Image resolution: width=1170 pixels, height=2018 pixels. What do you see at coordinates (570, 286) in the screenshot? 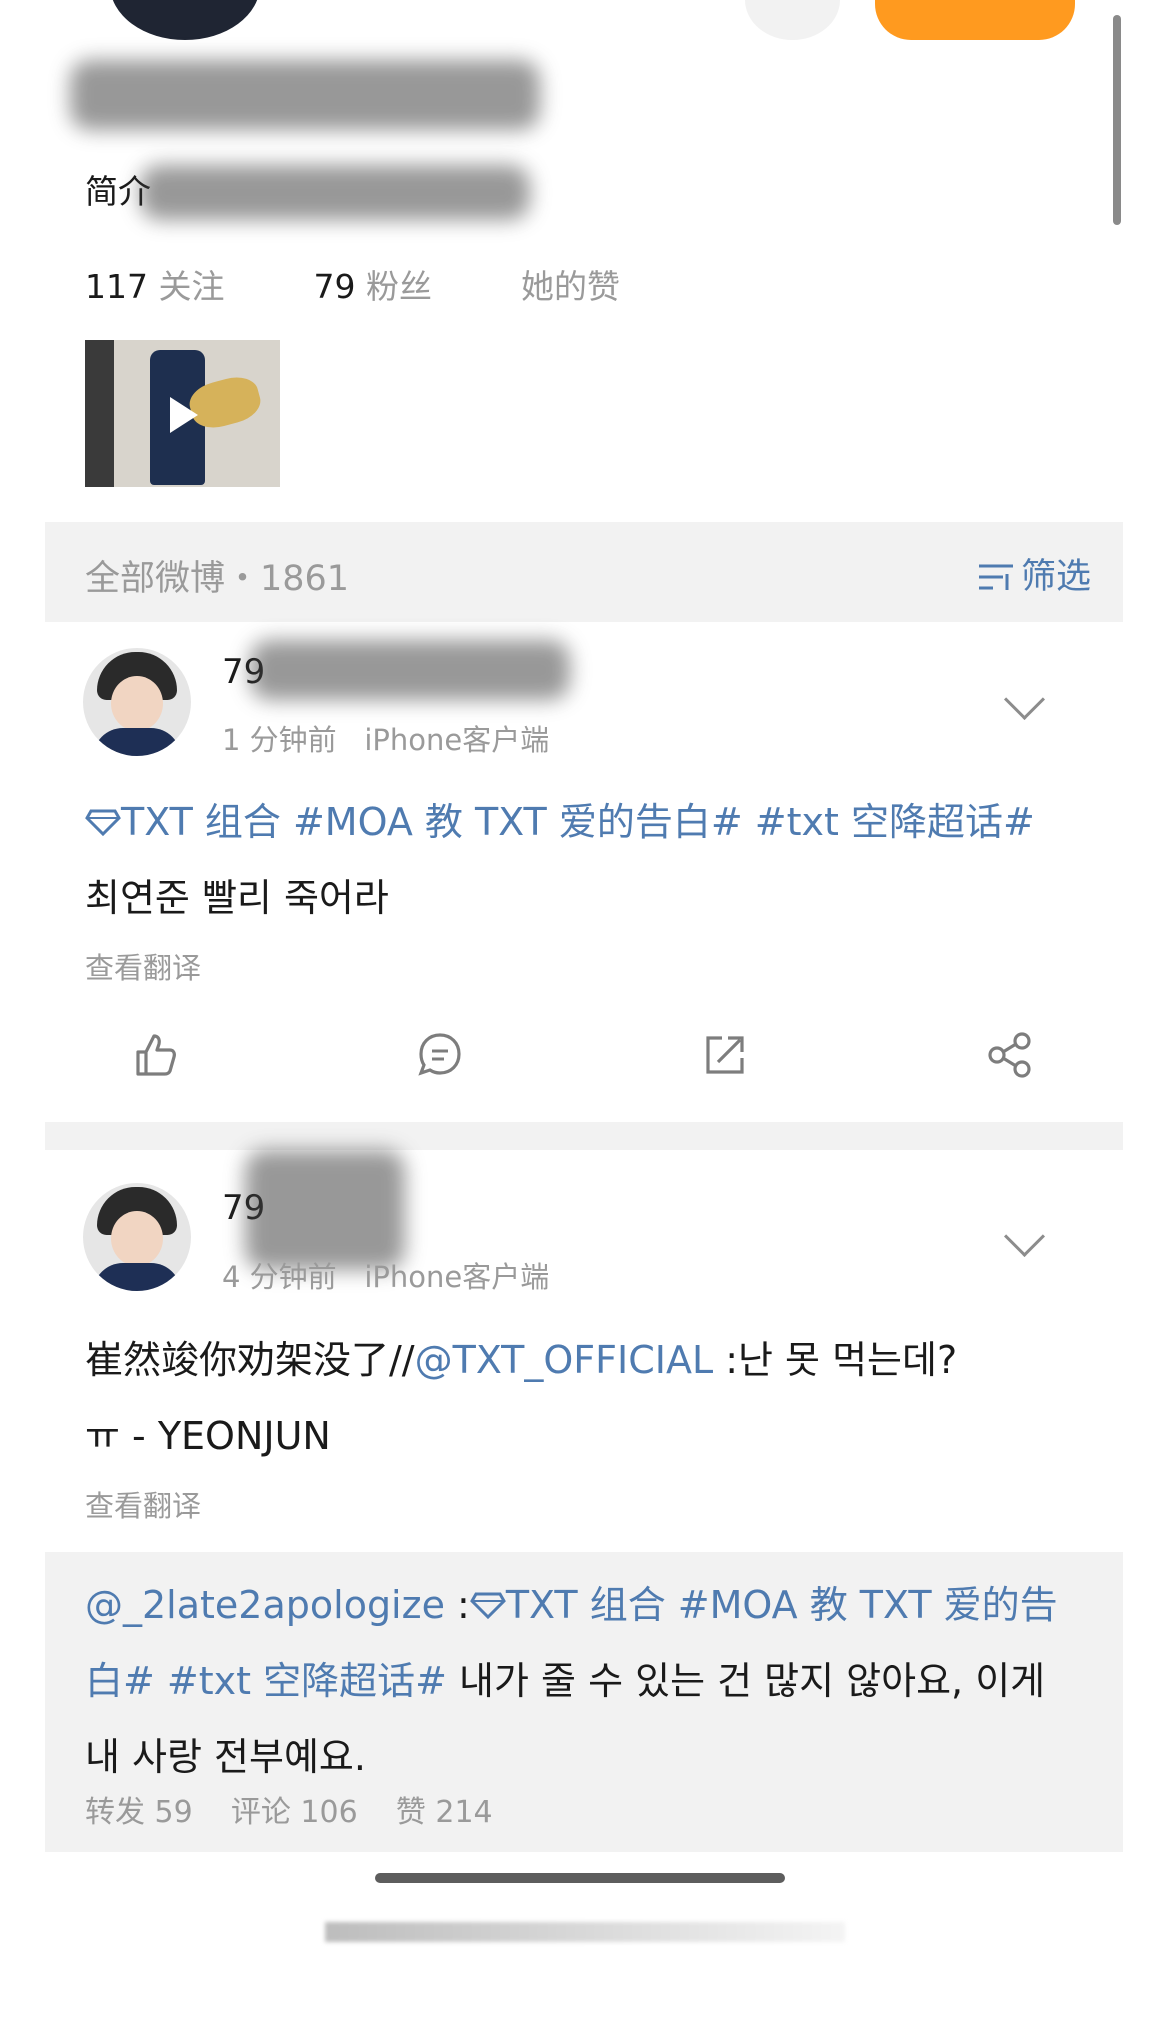
I see `likes-stat: 她的赞` at bounding box center [570, 286].